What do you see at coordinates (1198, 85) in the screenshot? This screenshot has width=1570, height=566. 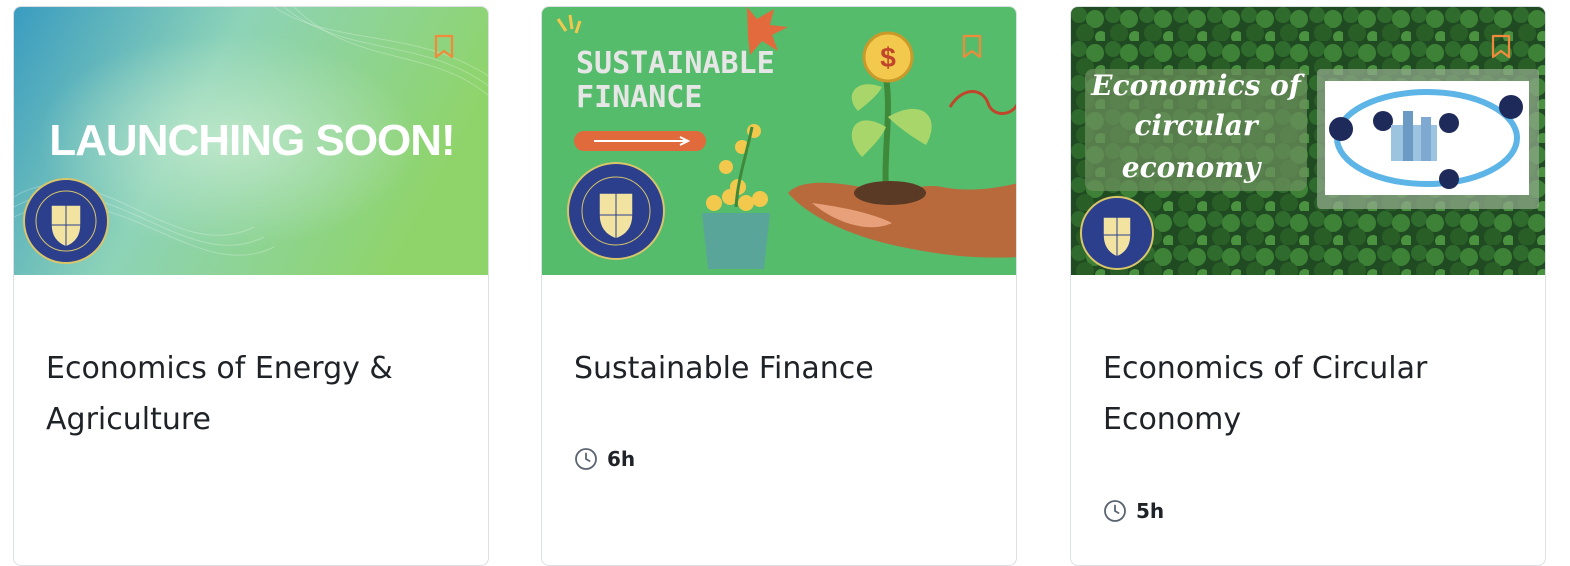 I see `thumbnail-headline-line1: Economics of` at bounding box center [1198, 85].